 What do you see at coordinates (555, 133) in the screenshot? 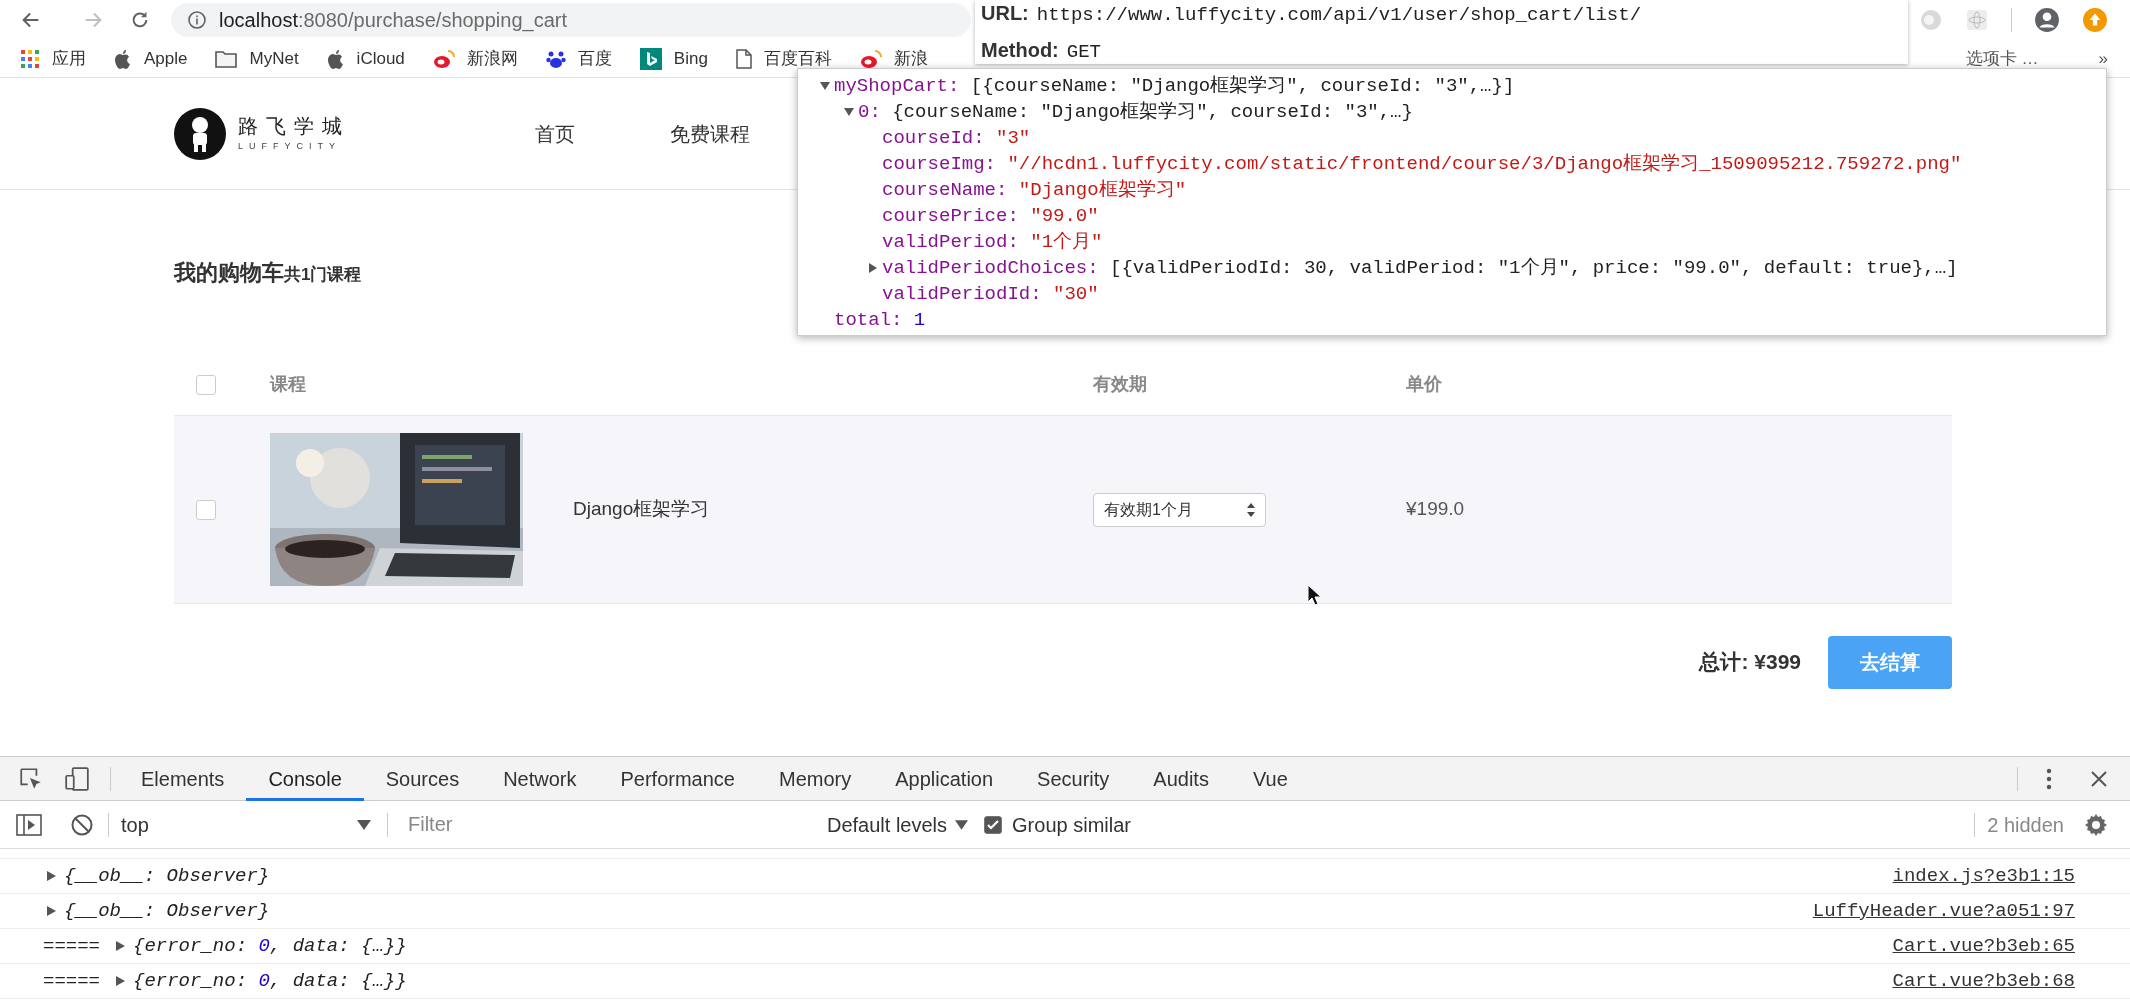
I see `nav-link: 首页` at bounding box center [555, 133].